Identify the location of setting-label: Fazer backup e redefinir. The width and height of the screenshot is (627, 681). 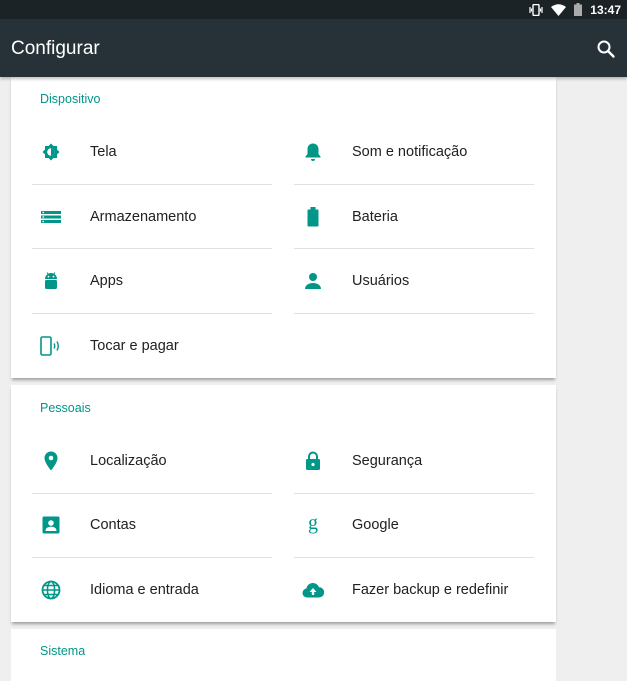
(430, 590).